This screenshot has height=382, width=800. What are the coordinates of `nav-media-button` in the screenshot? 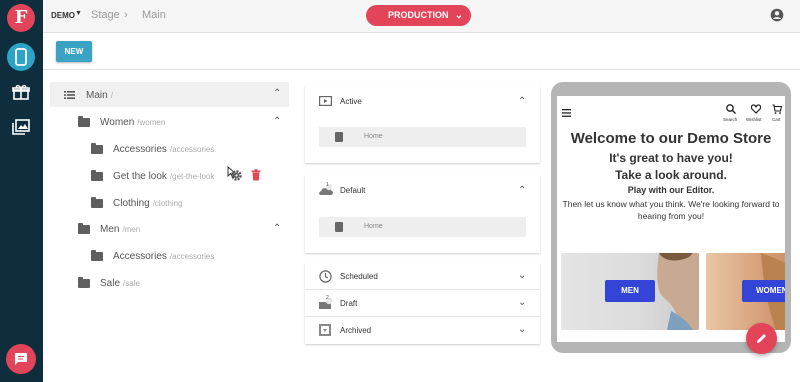 It's located at (21, 127).